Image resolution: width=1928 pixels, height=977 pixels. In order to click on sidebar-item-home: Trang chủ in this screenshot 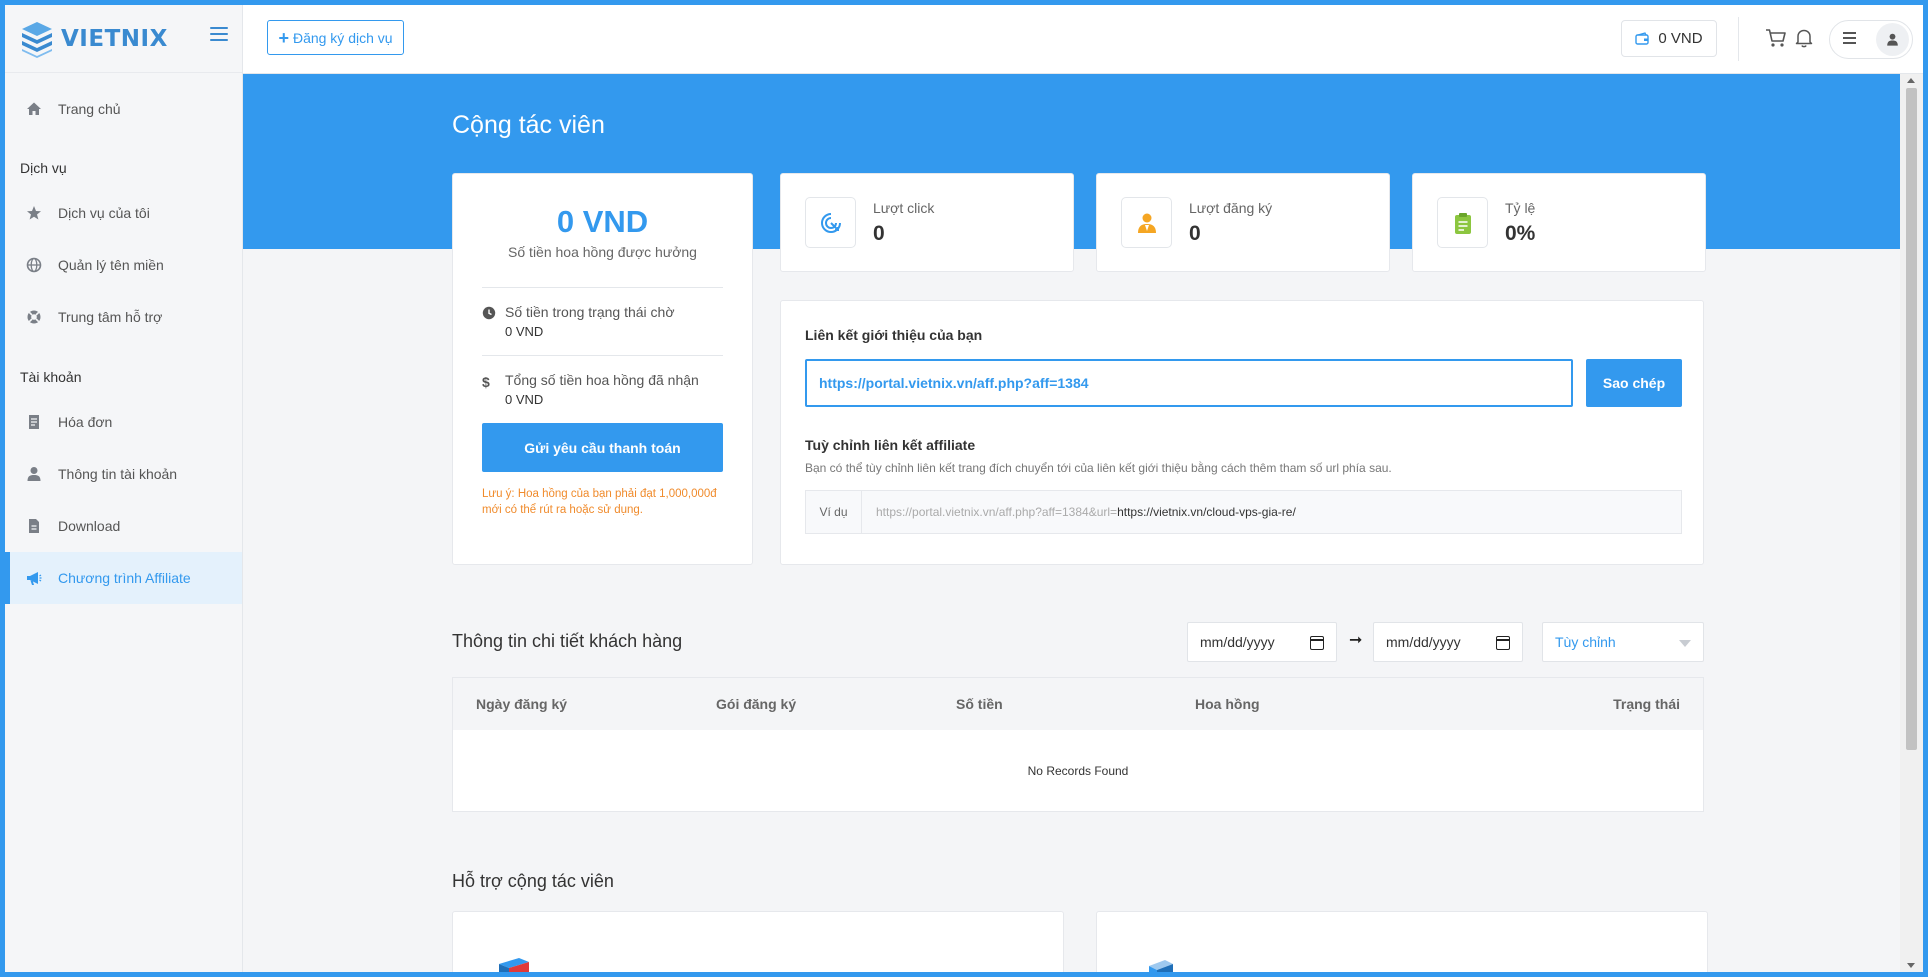, I will do `click(123, 109)`.